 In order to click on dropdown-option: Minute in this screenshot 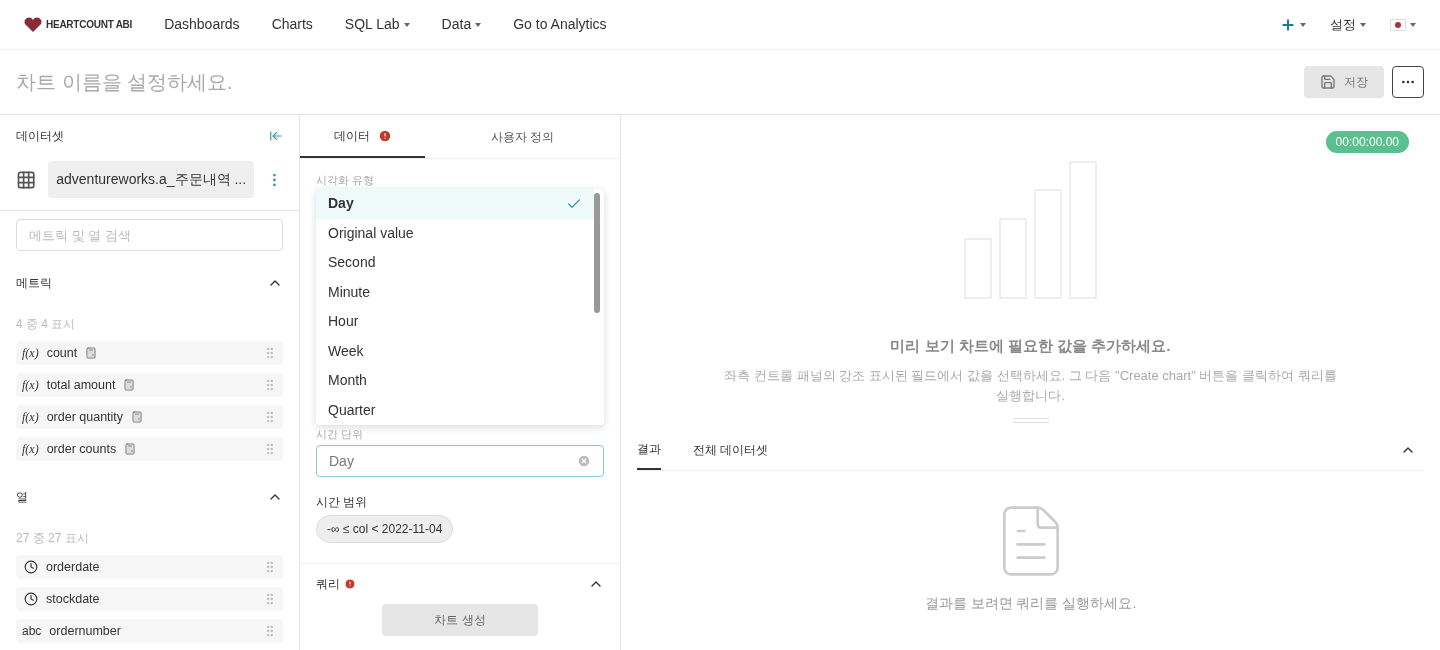, I will do `click(455, 292)`.